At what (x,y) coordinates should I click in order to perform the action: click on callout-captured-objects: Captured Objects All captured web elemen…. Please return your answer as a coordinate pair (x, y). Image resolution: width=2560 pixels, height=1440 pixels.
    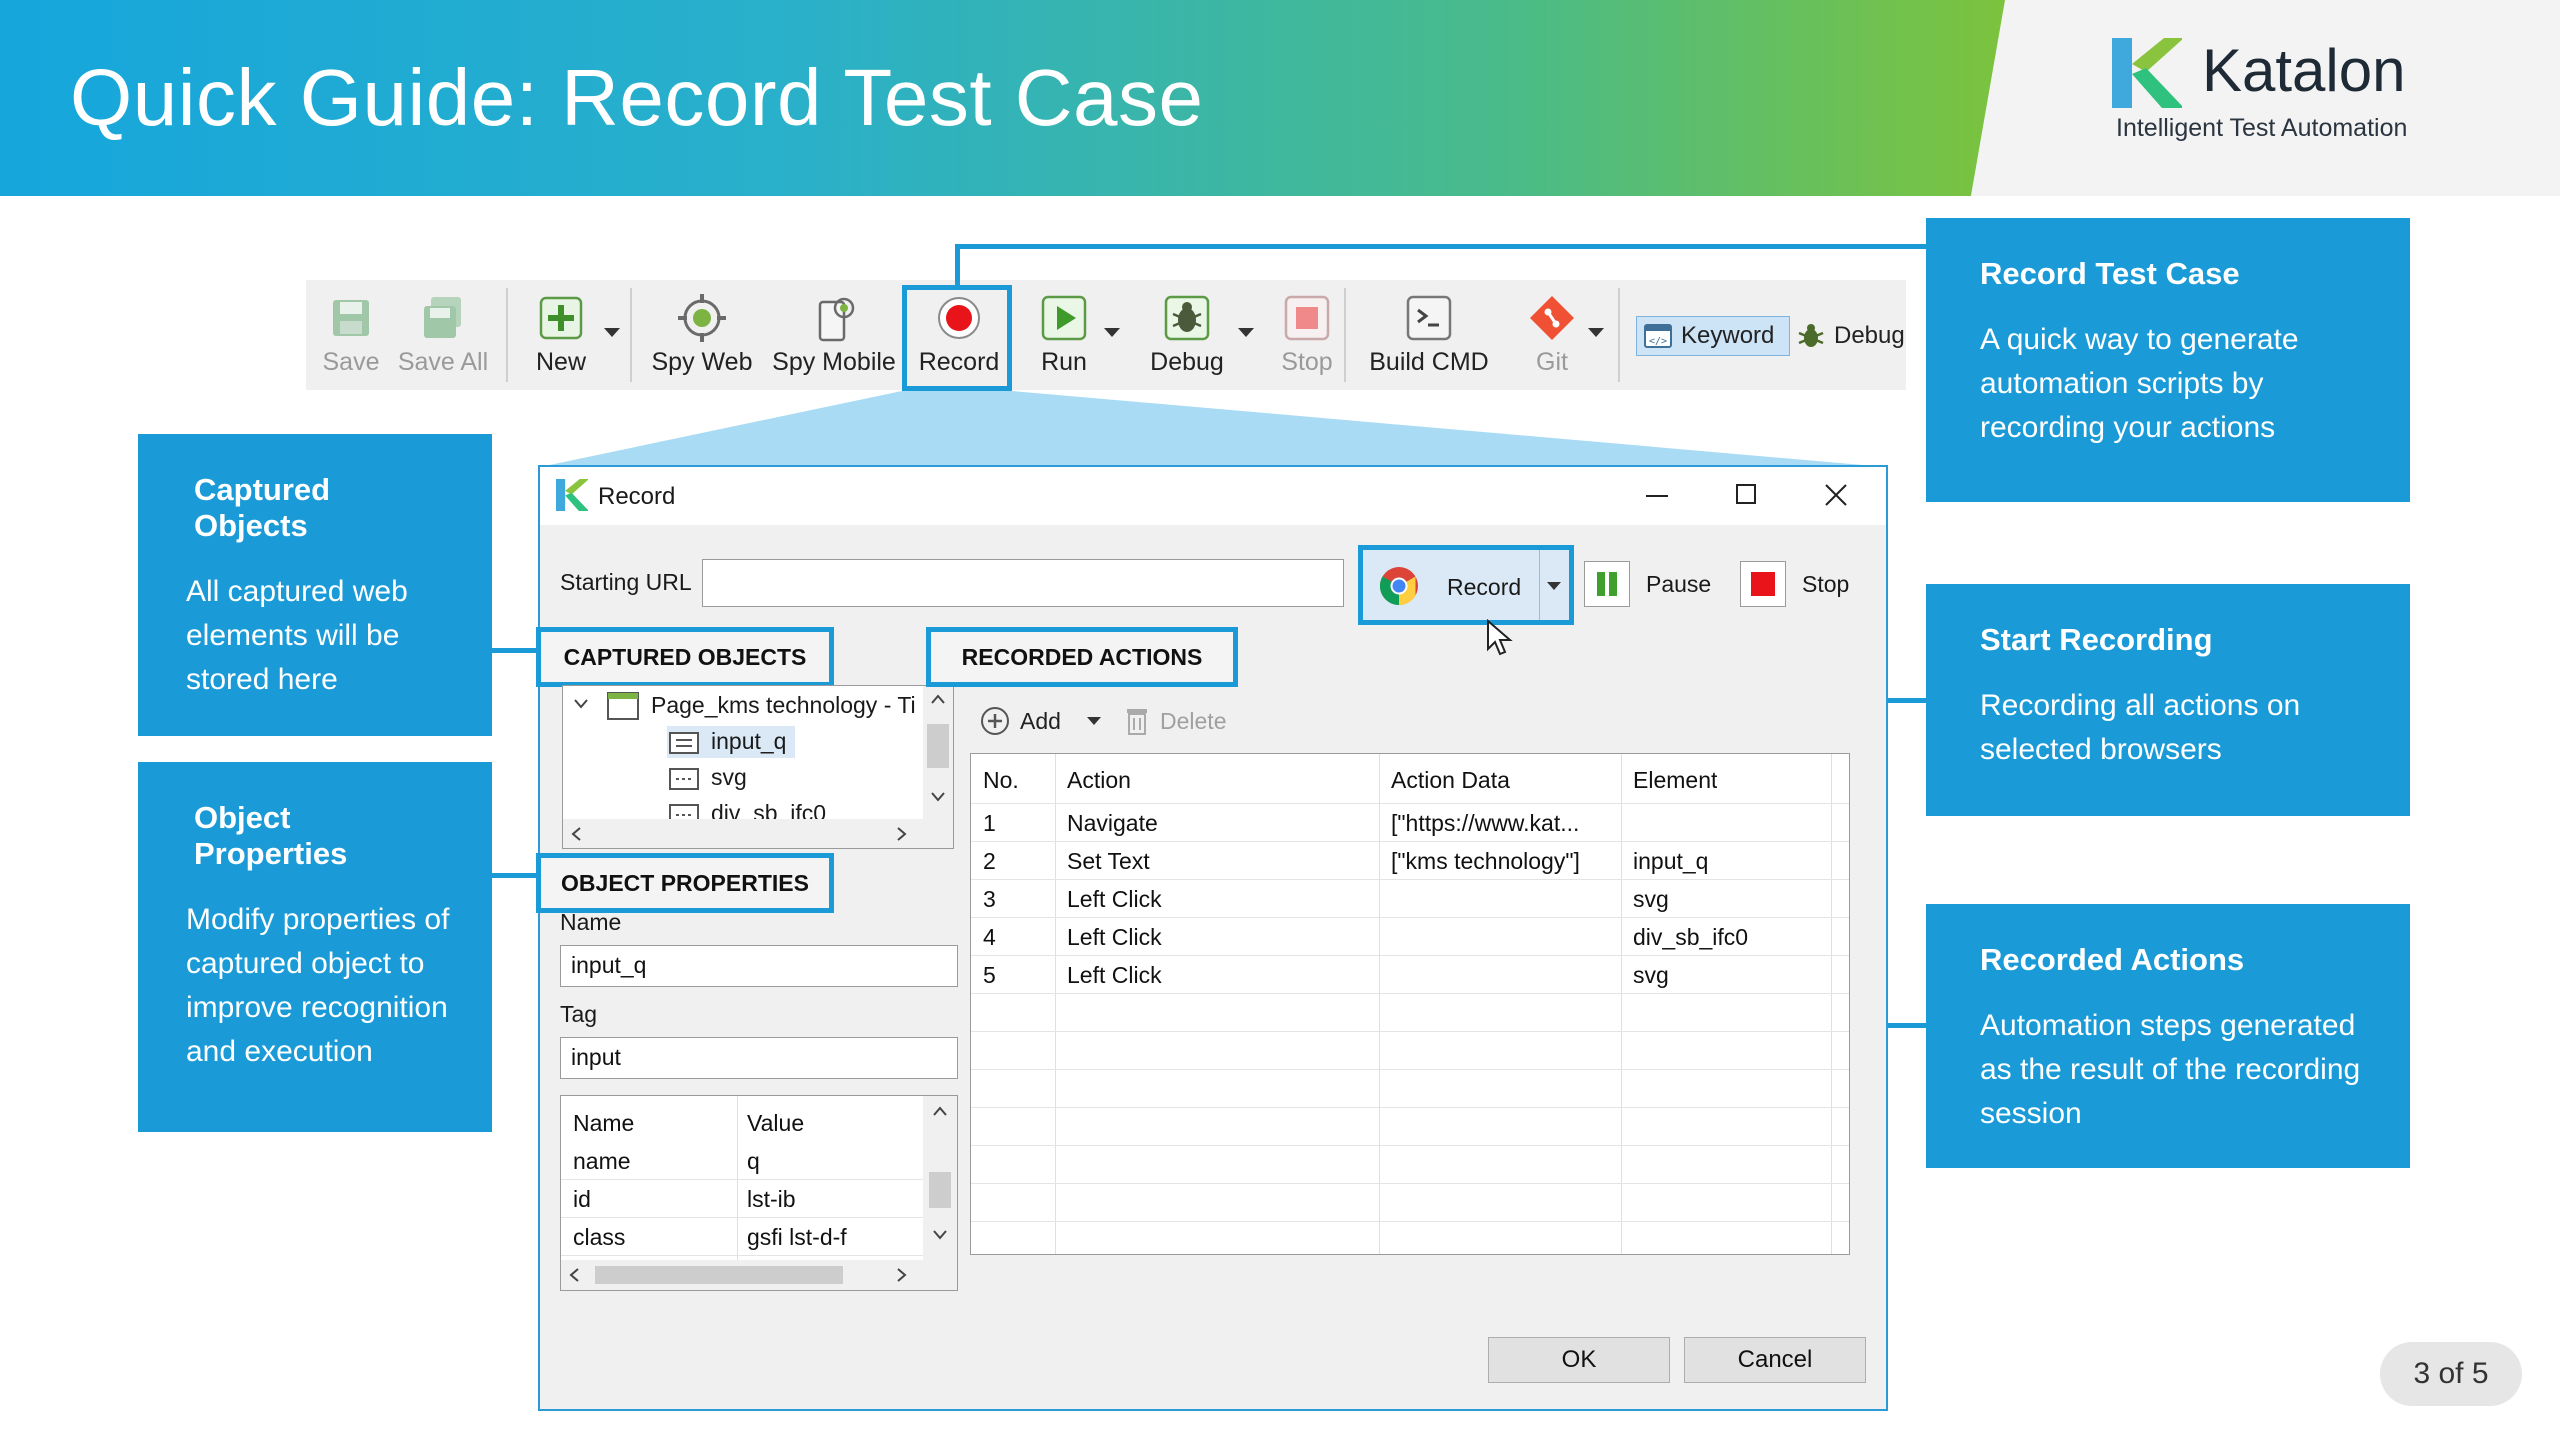
    Looking at the image, I should click on (315, 585).